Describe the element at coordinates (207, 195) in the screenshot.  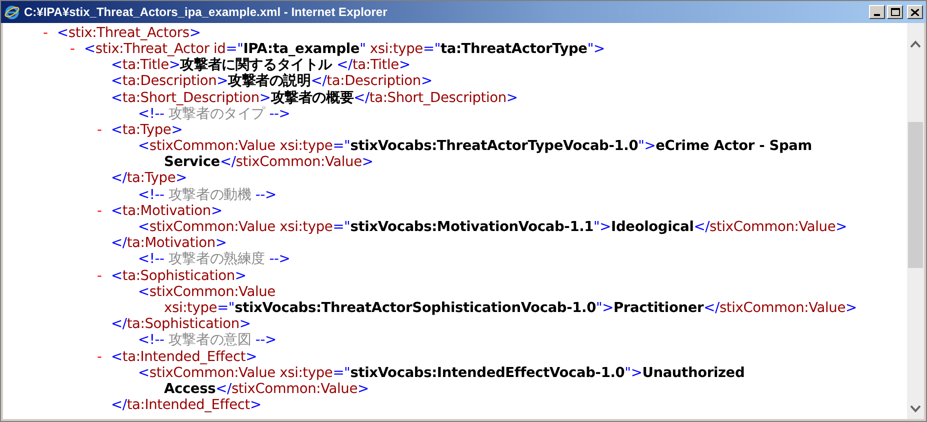
I see `xml-line: <!-- 攻撃者の動機 -->` at that location.